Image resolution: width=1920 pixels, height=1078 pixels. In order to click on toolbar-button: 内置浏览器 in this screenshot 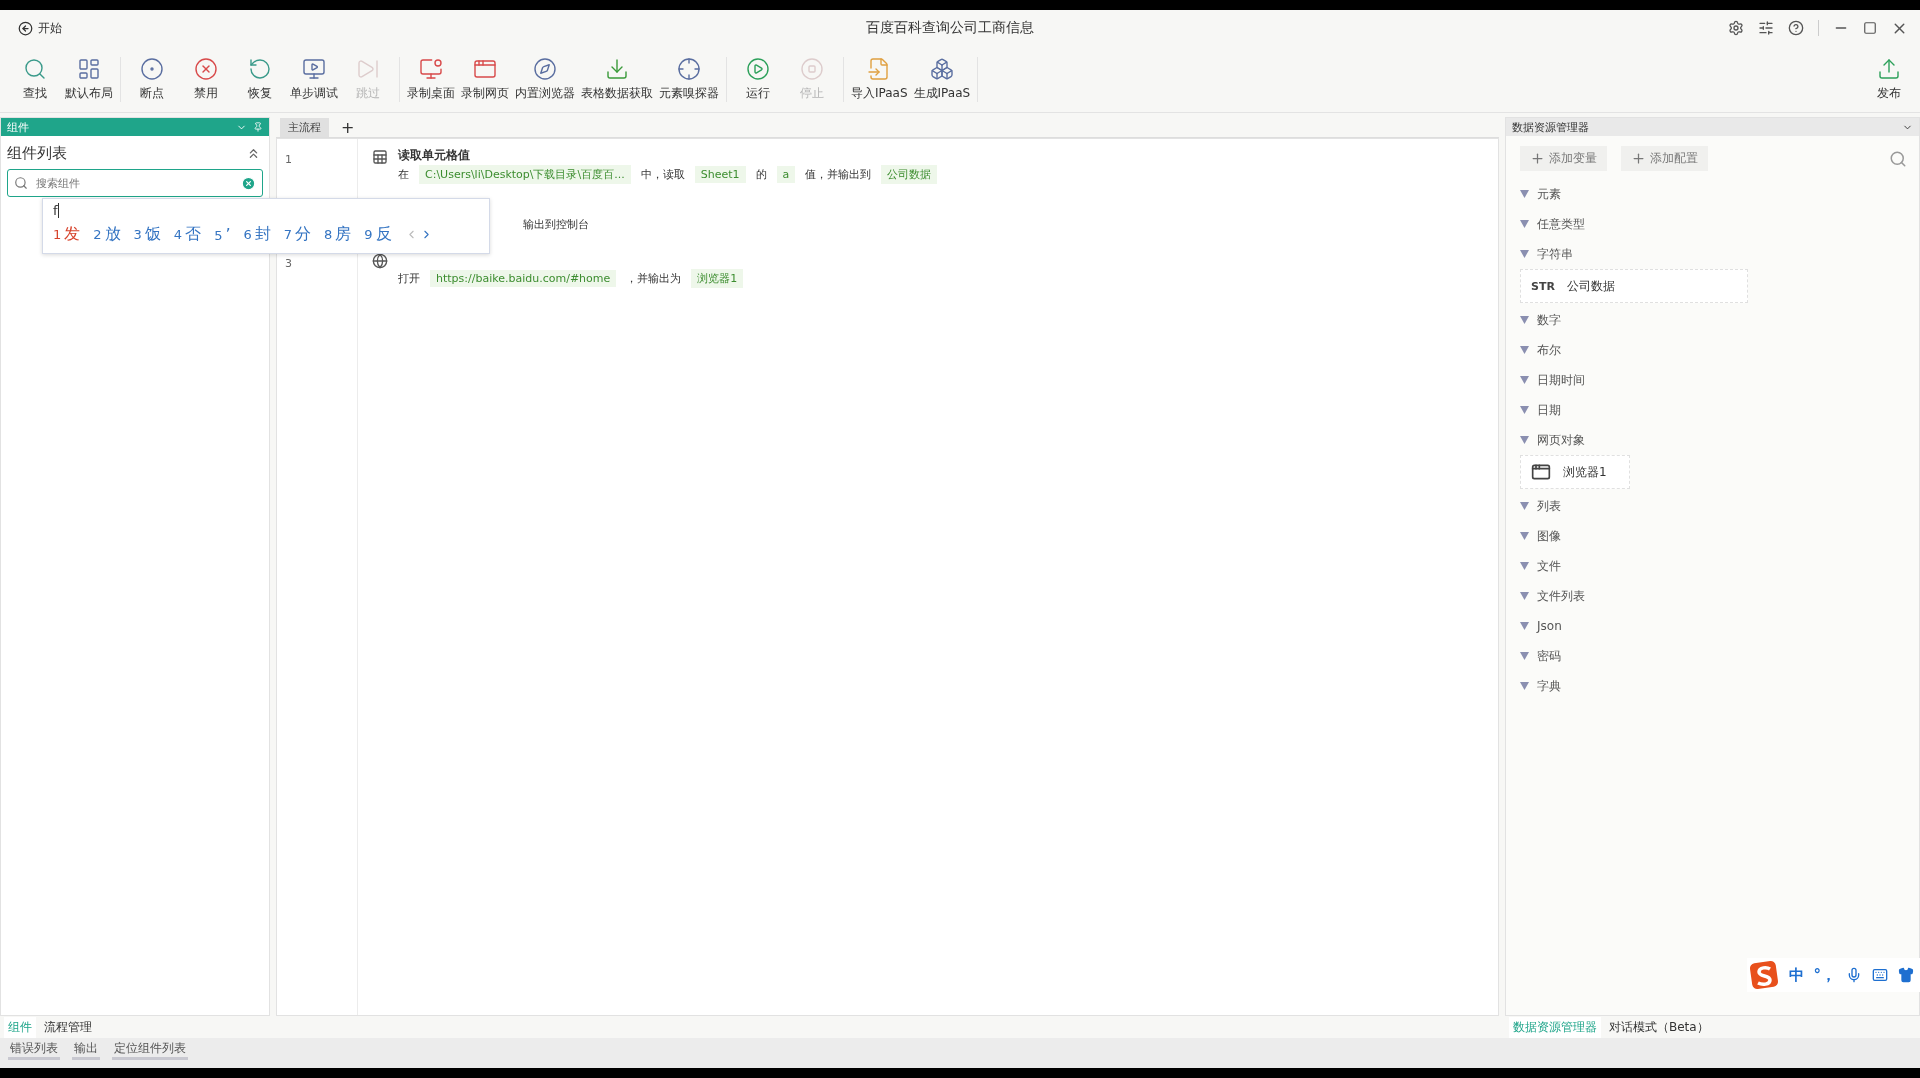, I will do `click(545, 79)`.